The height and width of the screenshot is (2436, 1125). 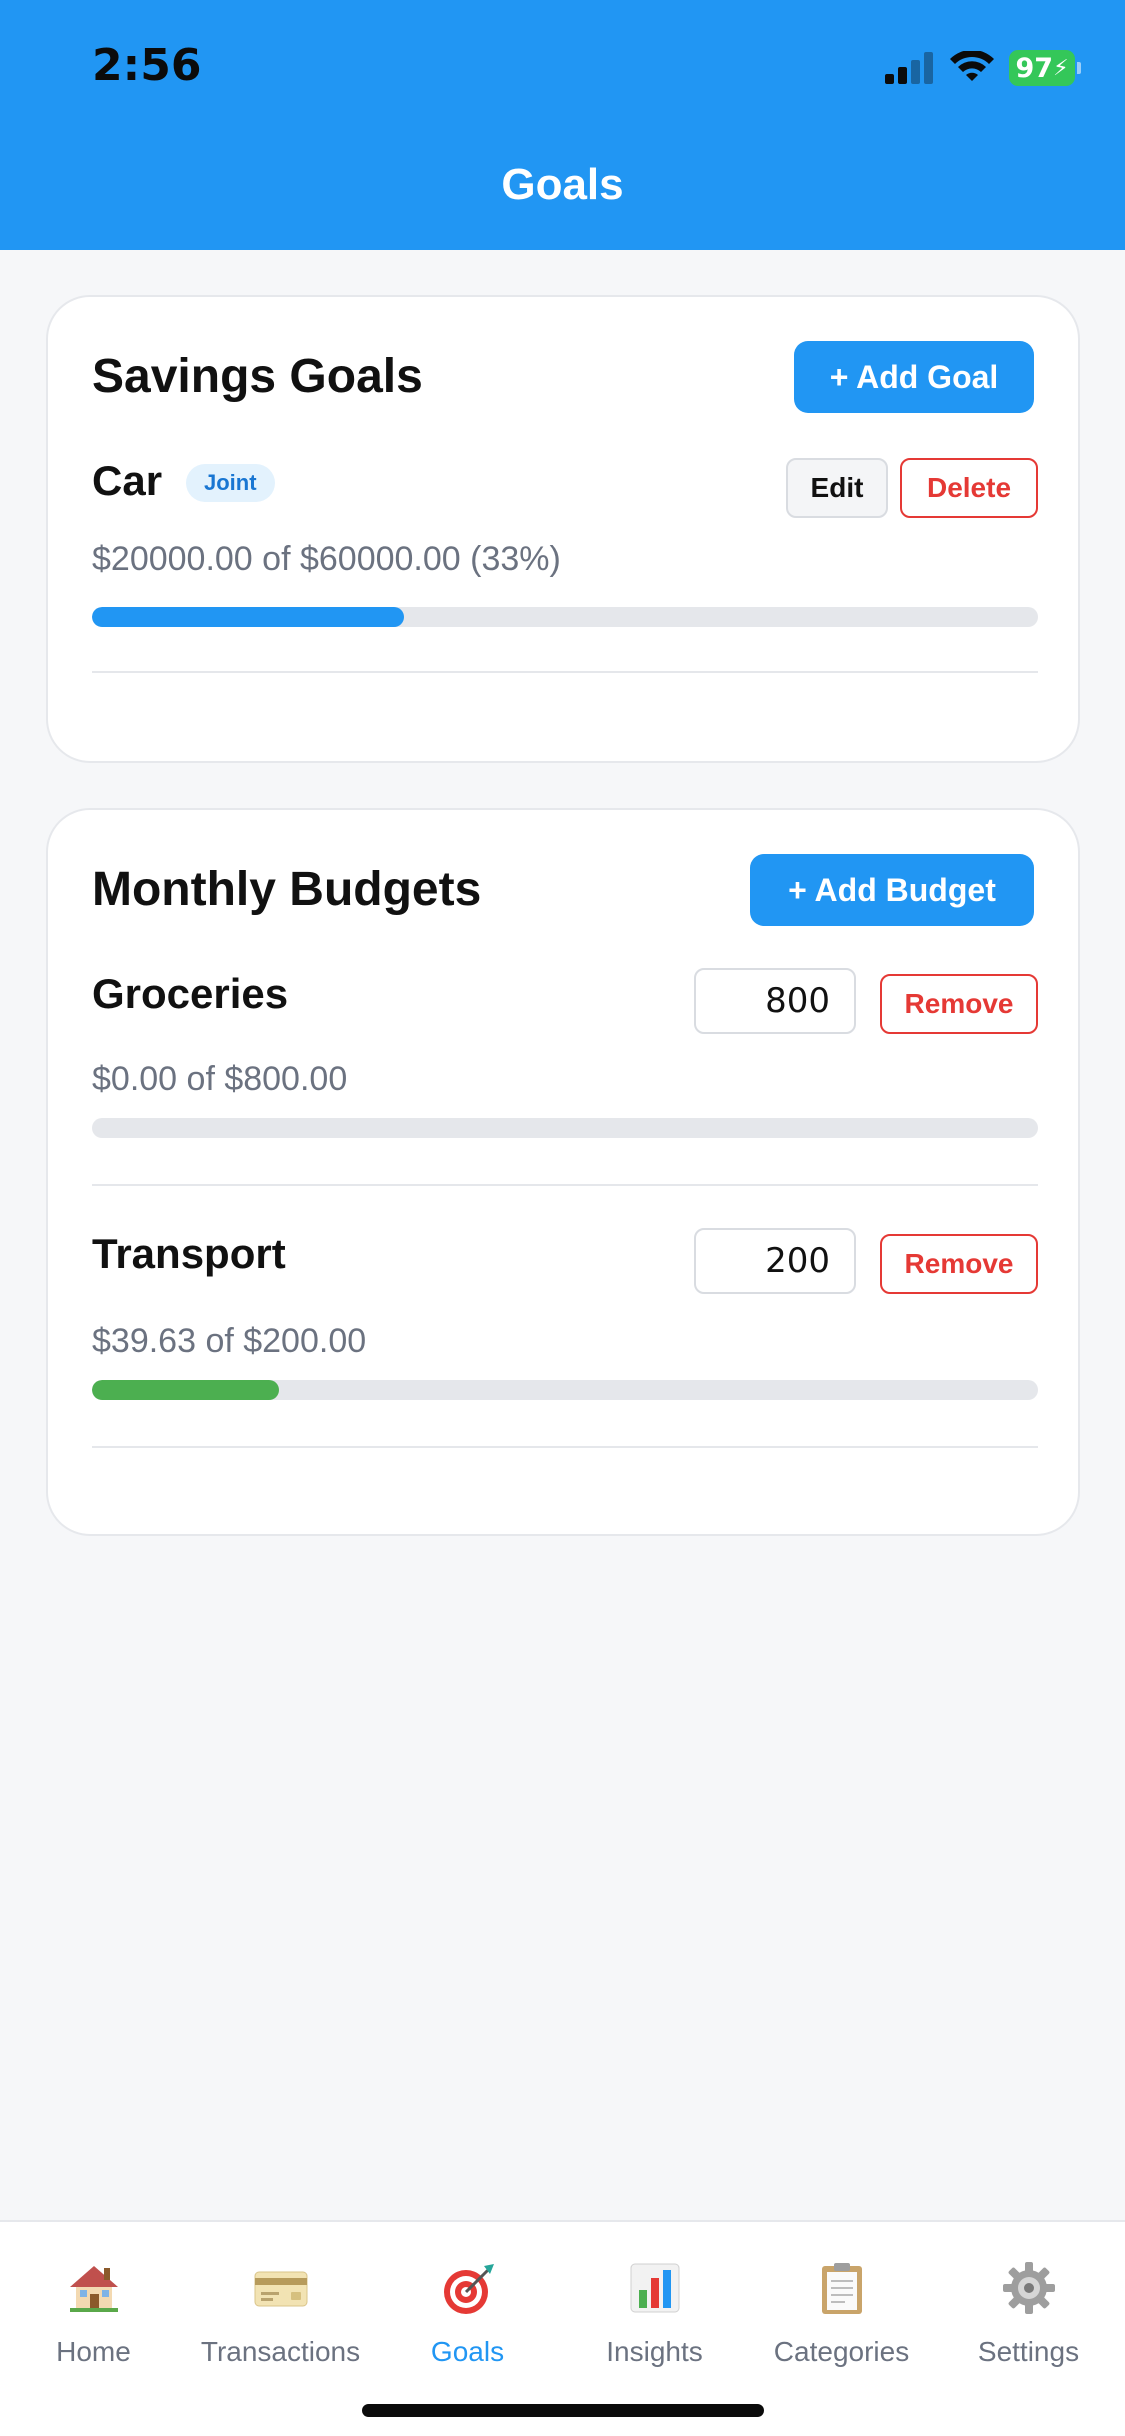 What do you see at coordinates (969, 488) in the screenshot?
I see `delete-goal-button: Delete` at bounding box center [969, 488].